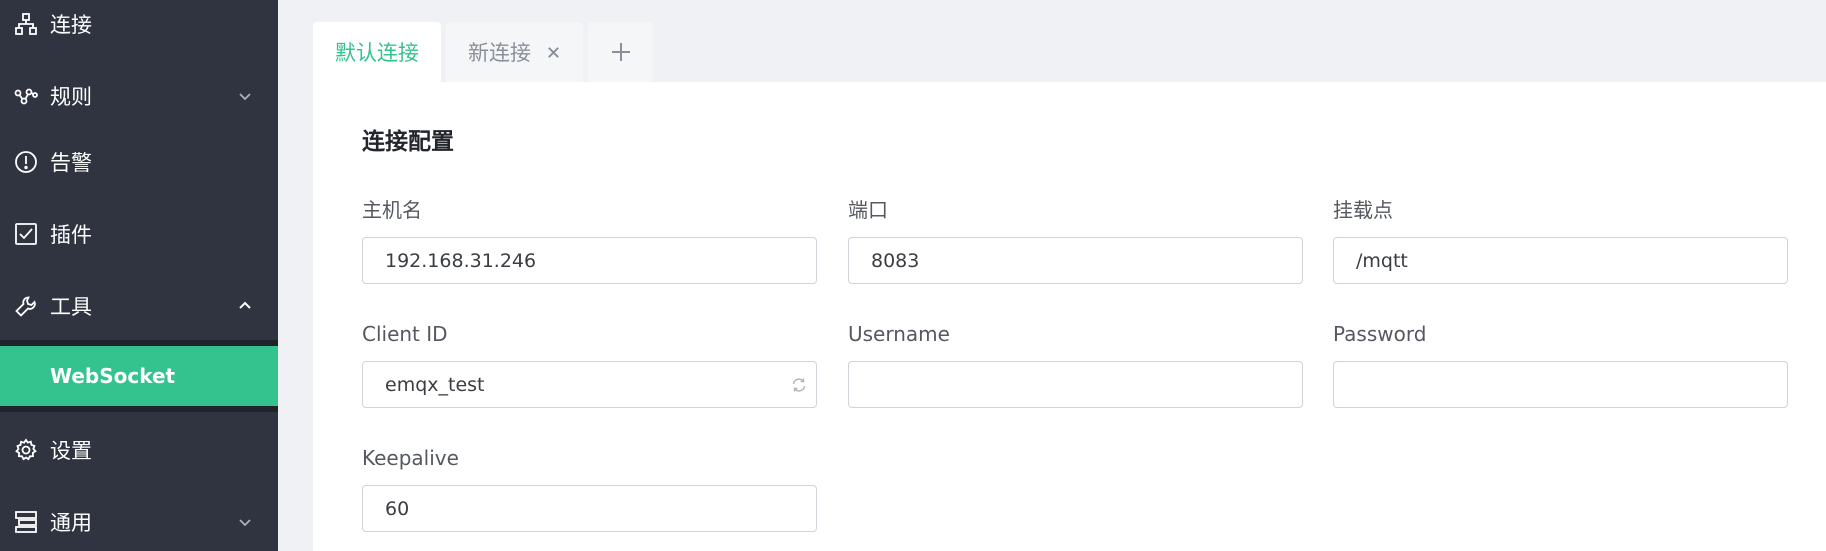 The height and width of the screenshot is (551, 1826). What do you see at coordinates (26, 306) in the screenshot?
I see `wrench-icon` at bounding box center [26, 306].